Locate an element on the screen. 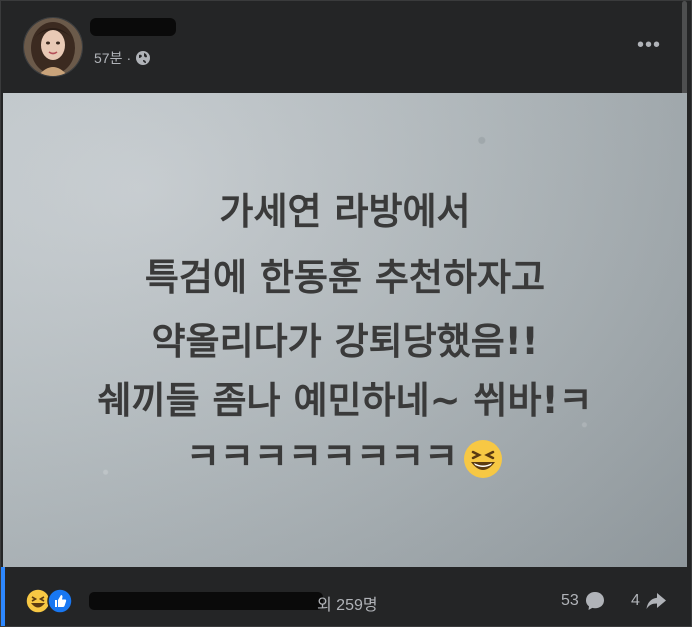 The image size is (692, 627). comments-count: 53 is located at coordinates (584, 601).